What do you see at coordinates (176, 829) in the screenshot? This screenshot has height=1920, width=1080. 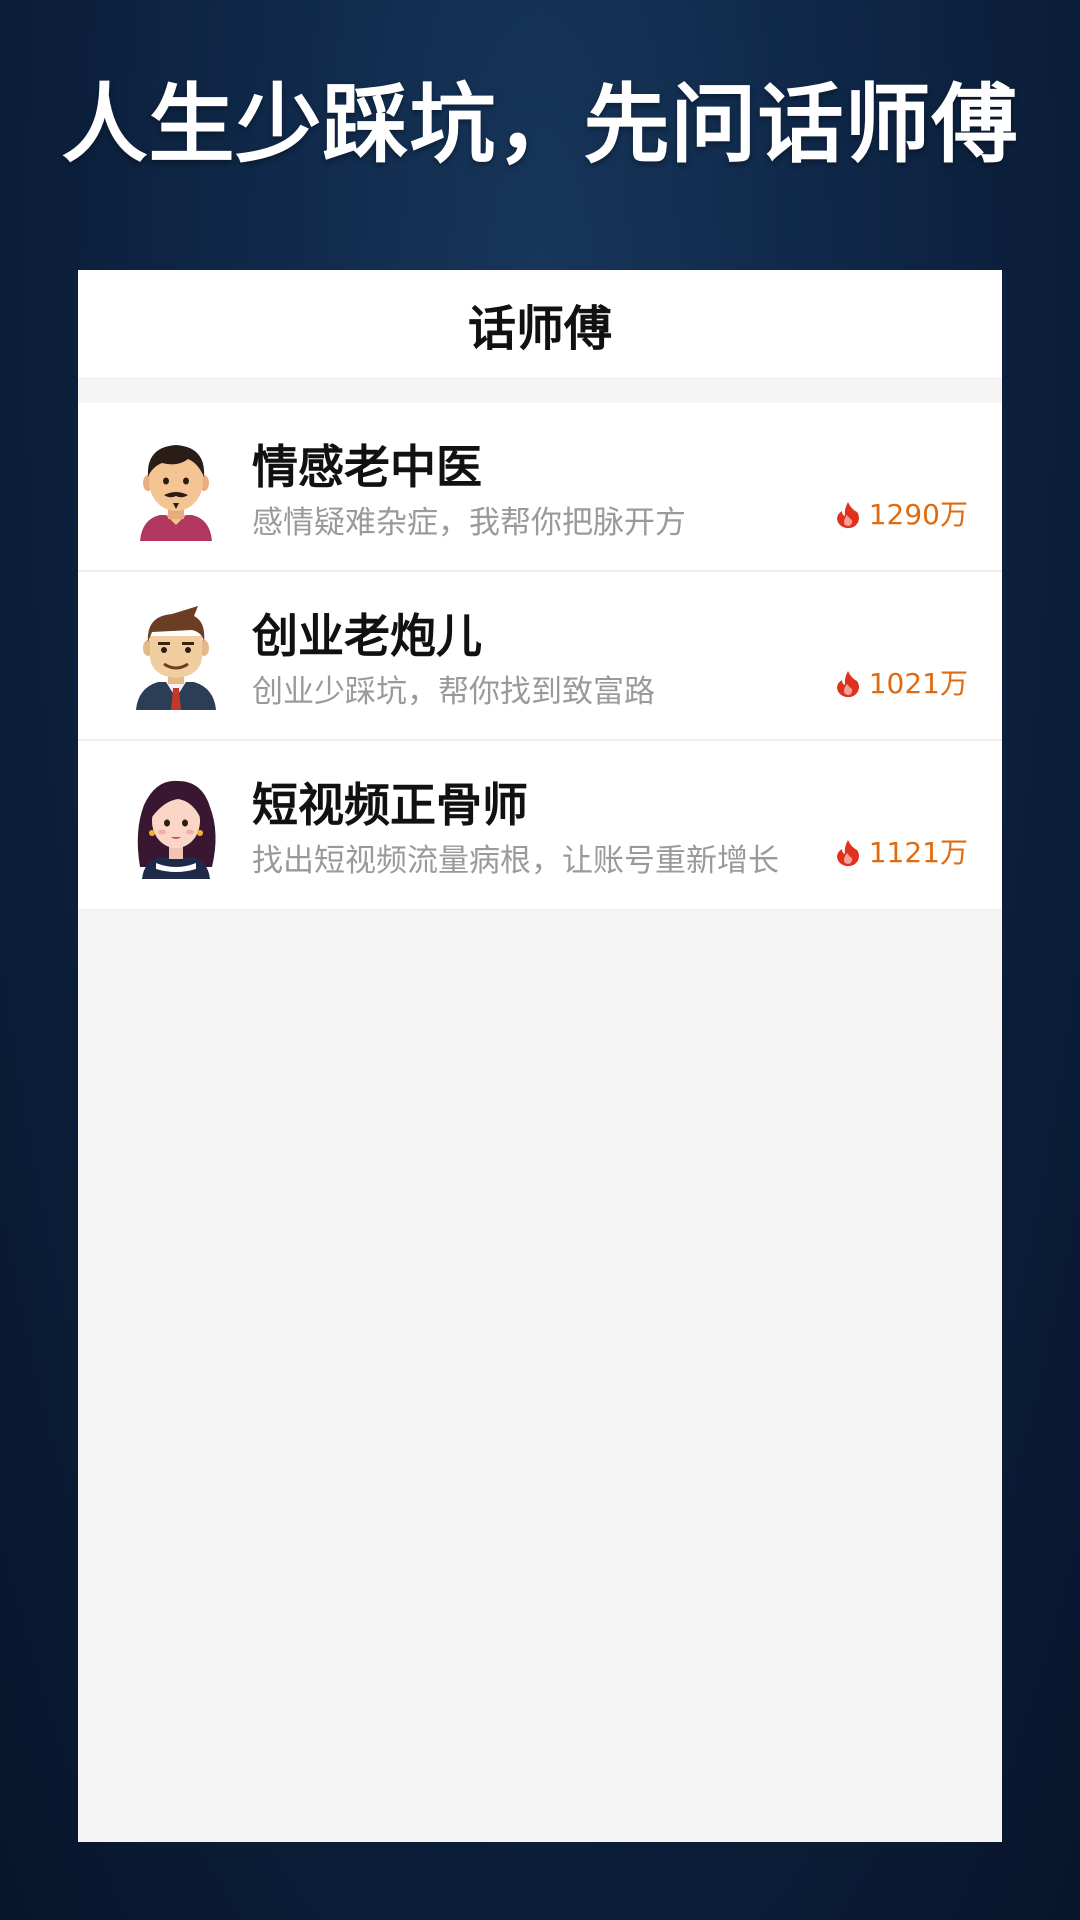 I see `woman-avatar-icon` at bounding box center [176, 829].